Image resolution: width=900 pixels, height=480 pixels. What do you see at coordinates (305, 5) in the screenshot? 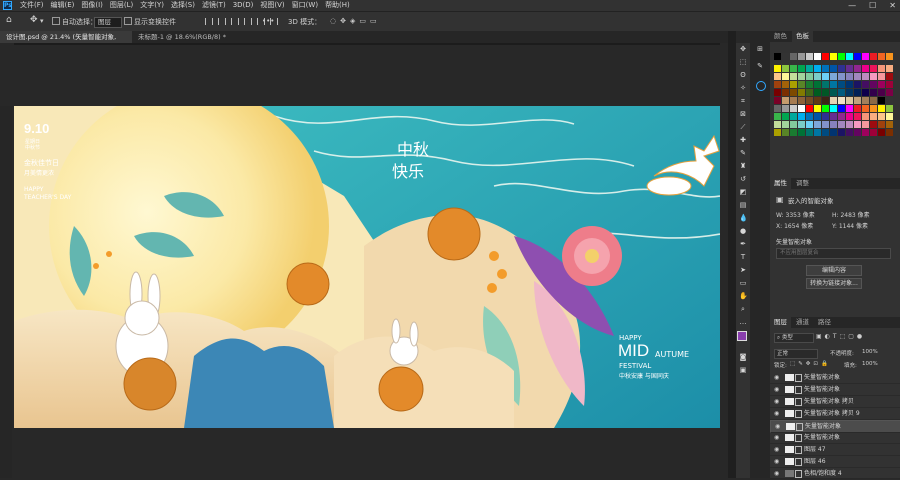
I see `menu-item-9: 窗口(W)` at bounding box center [305, 5].